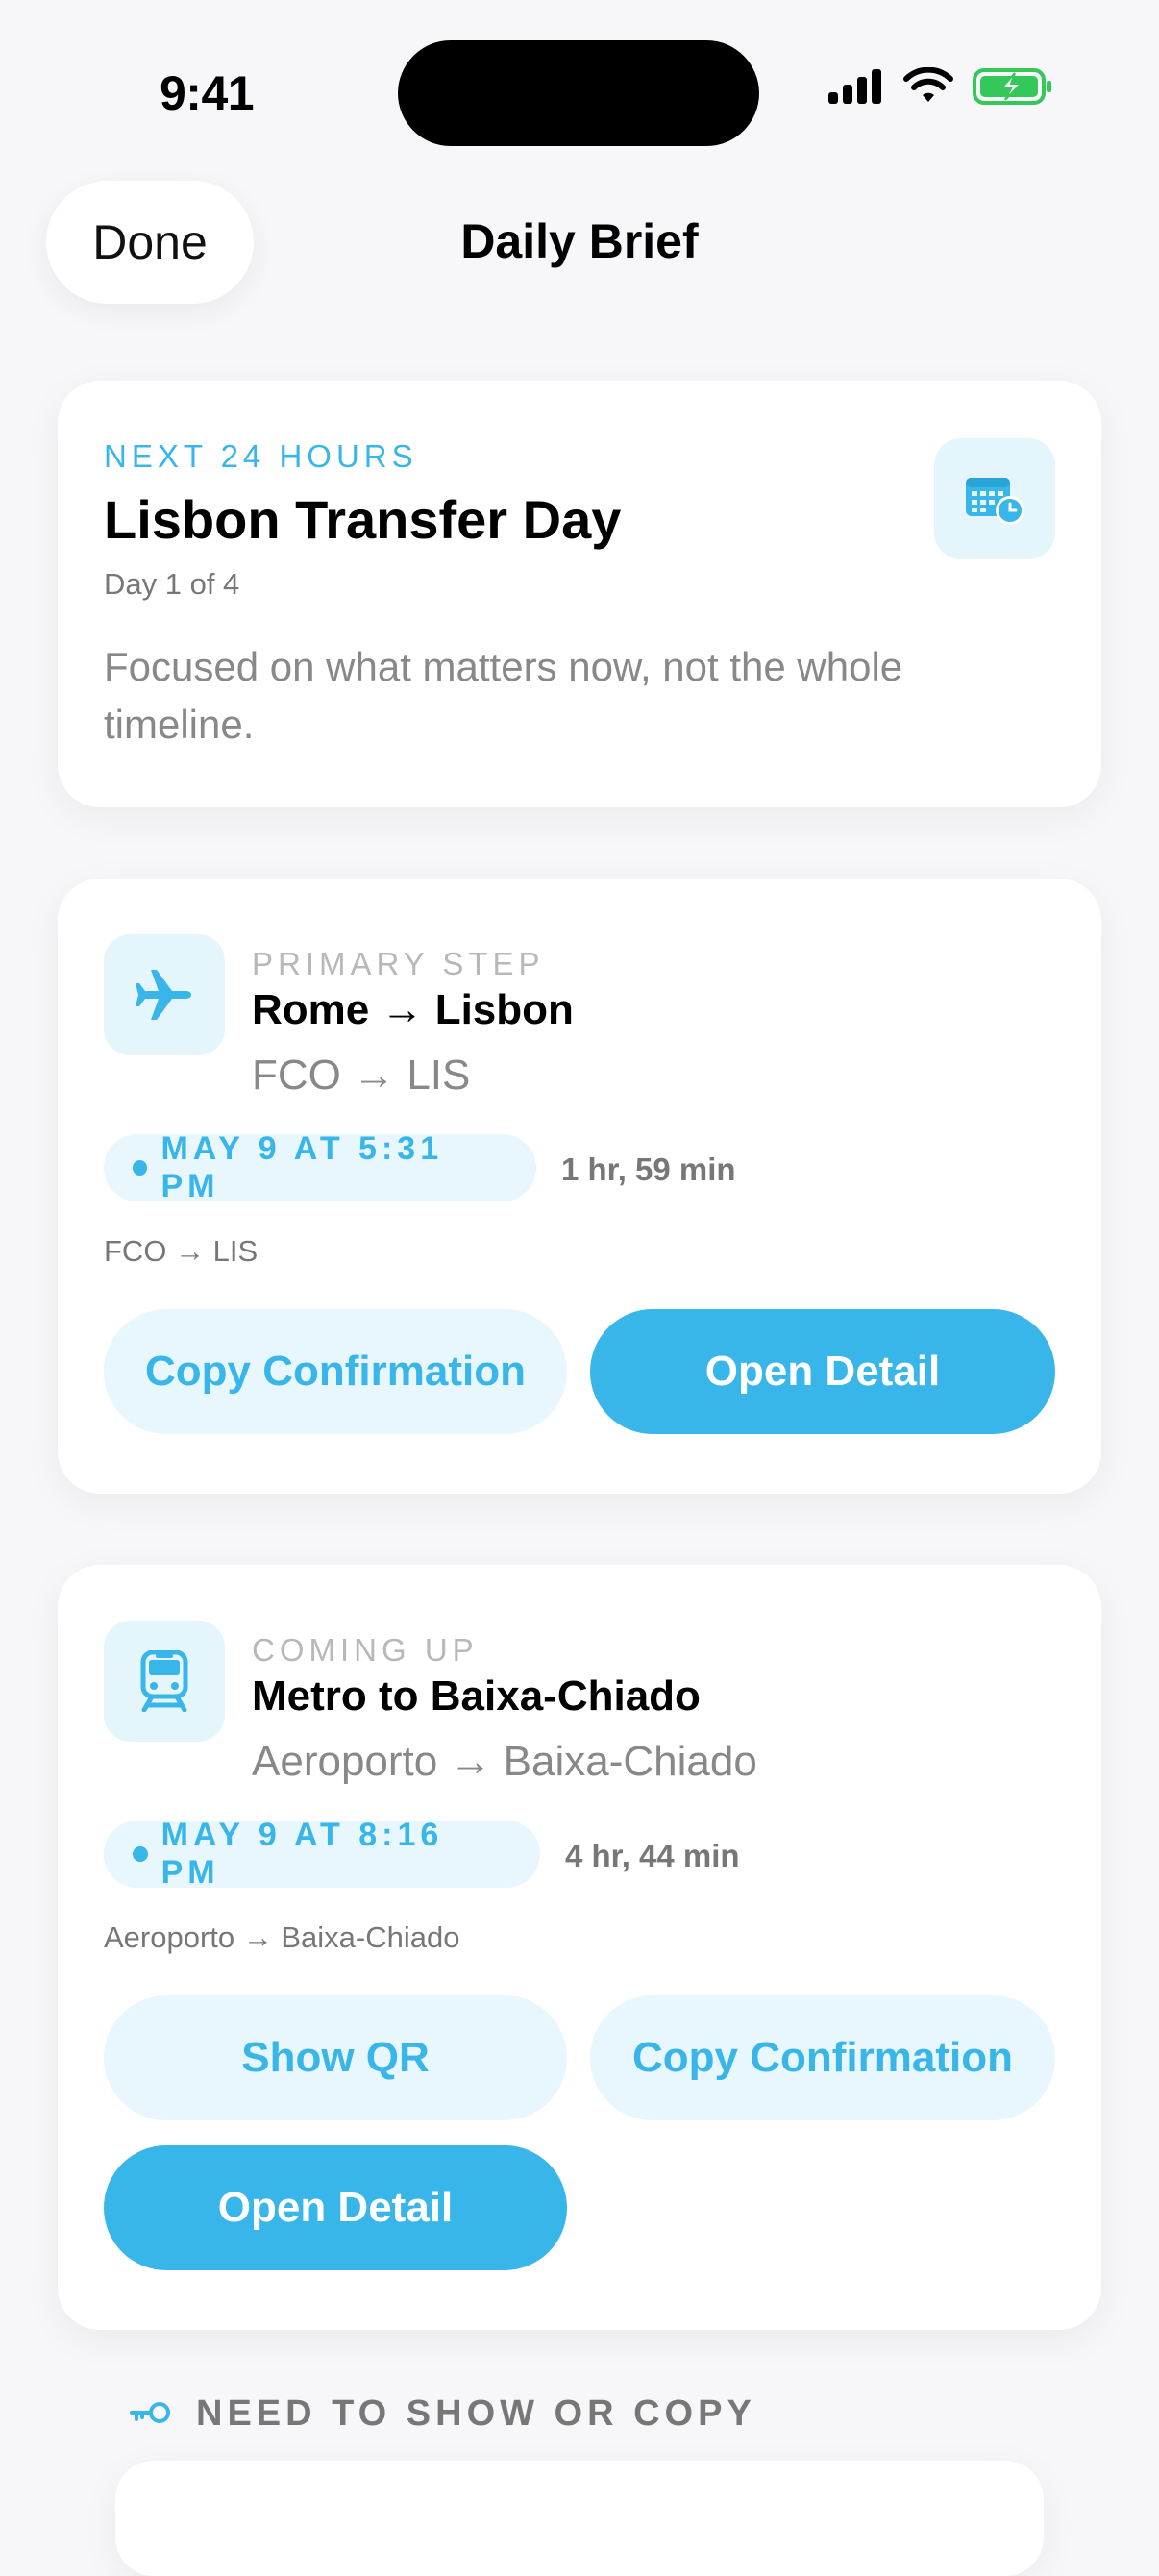 The width and height of the screenshot is (1159, 2576). What do you see at coordinates (181, 1251) in the screenshot?
I see `step-route-detail: FCO → LIS` at bounding box center [181, 1251].